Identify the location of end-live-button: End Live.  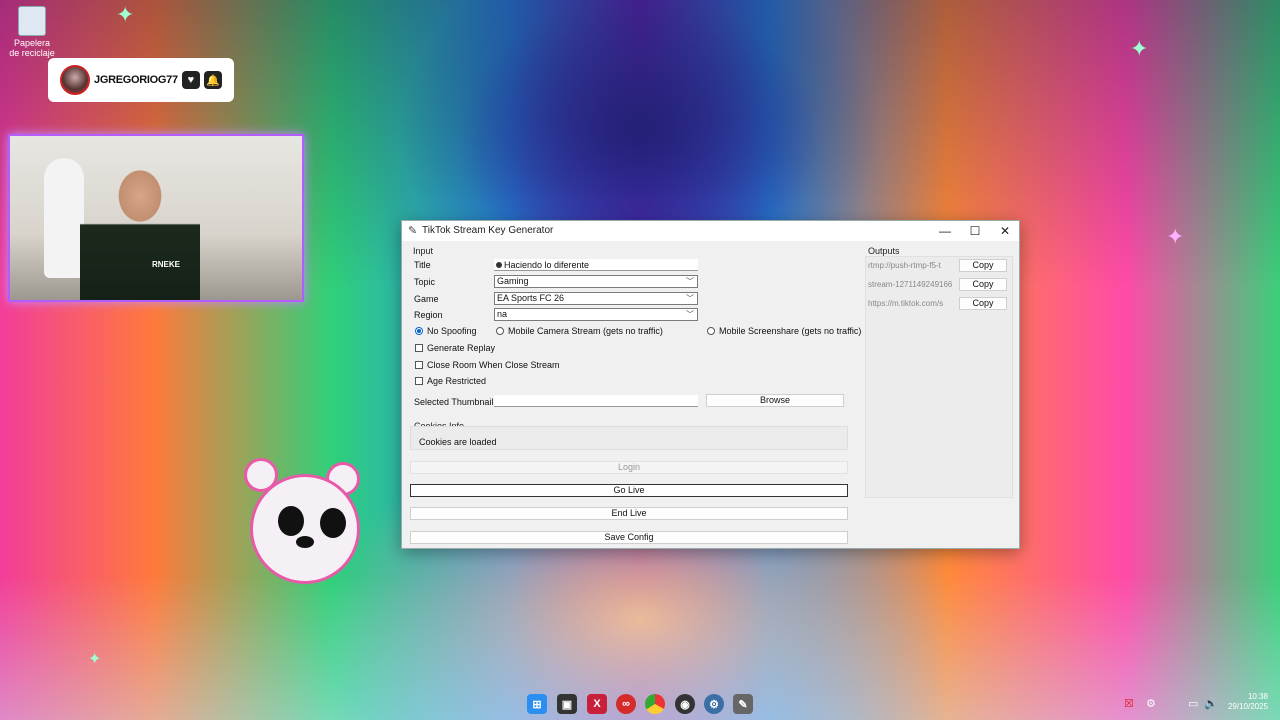
(629, 513).